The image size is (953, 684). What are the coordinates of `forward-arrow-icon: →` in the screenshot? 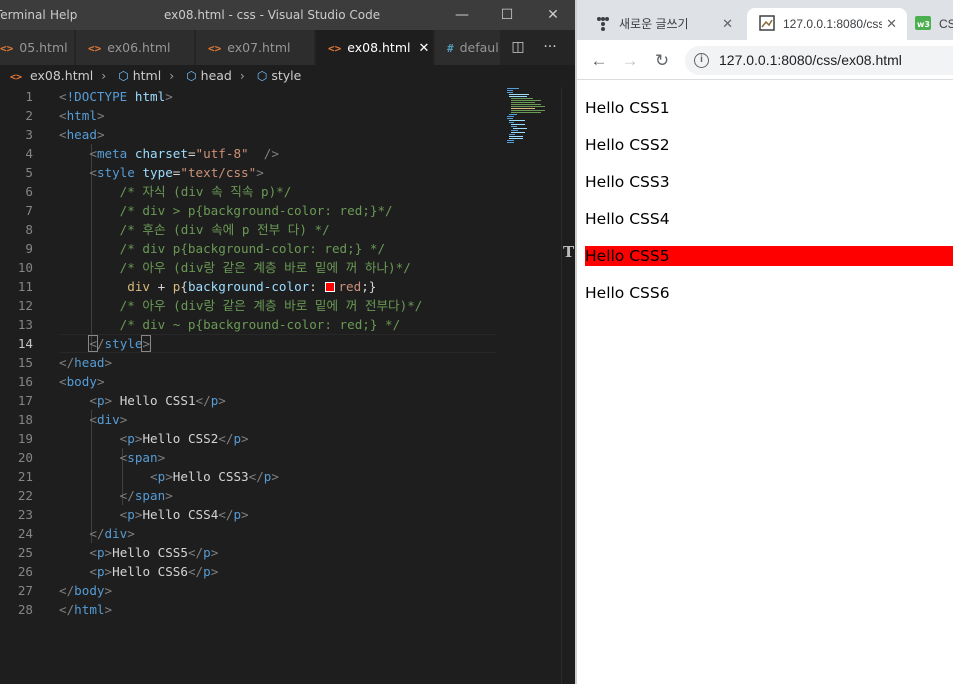 It's located at (630, 61).